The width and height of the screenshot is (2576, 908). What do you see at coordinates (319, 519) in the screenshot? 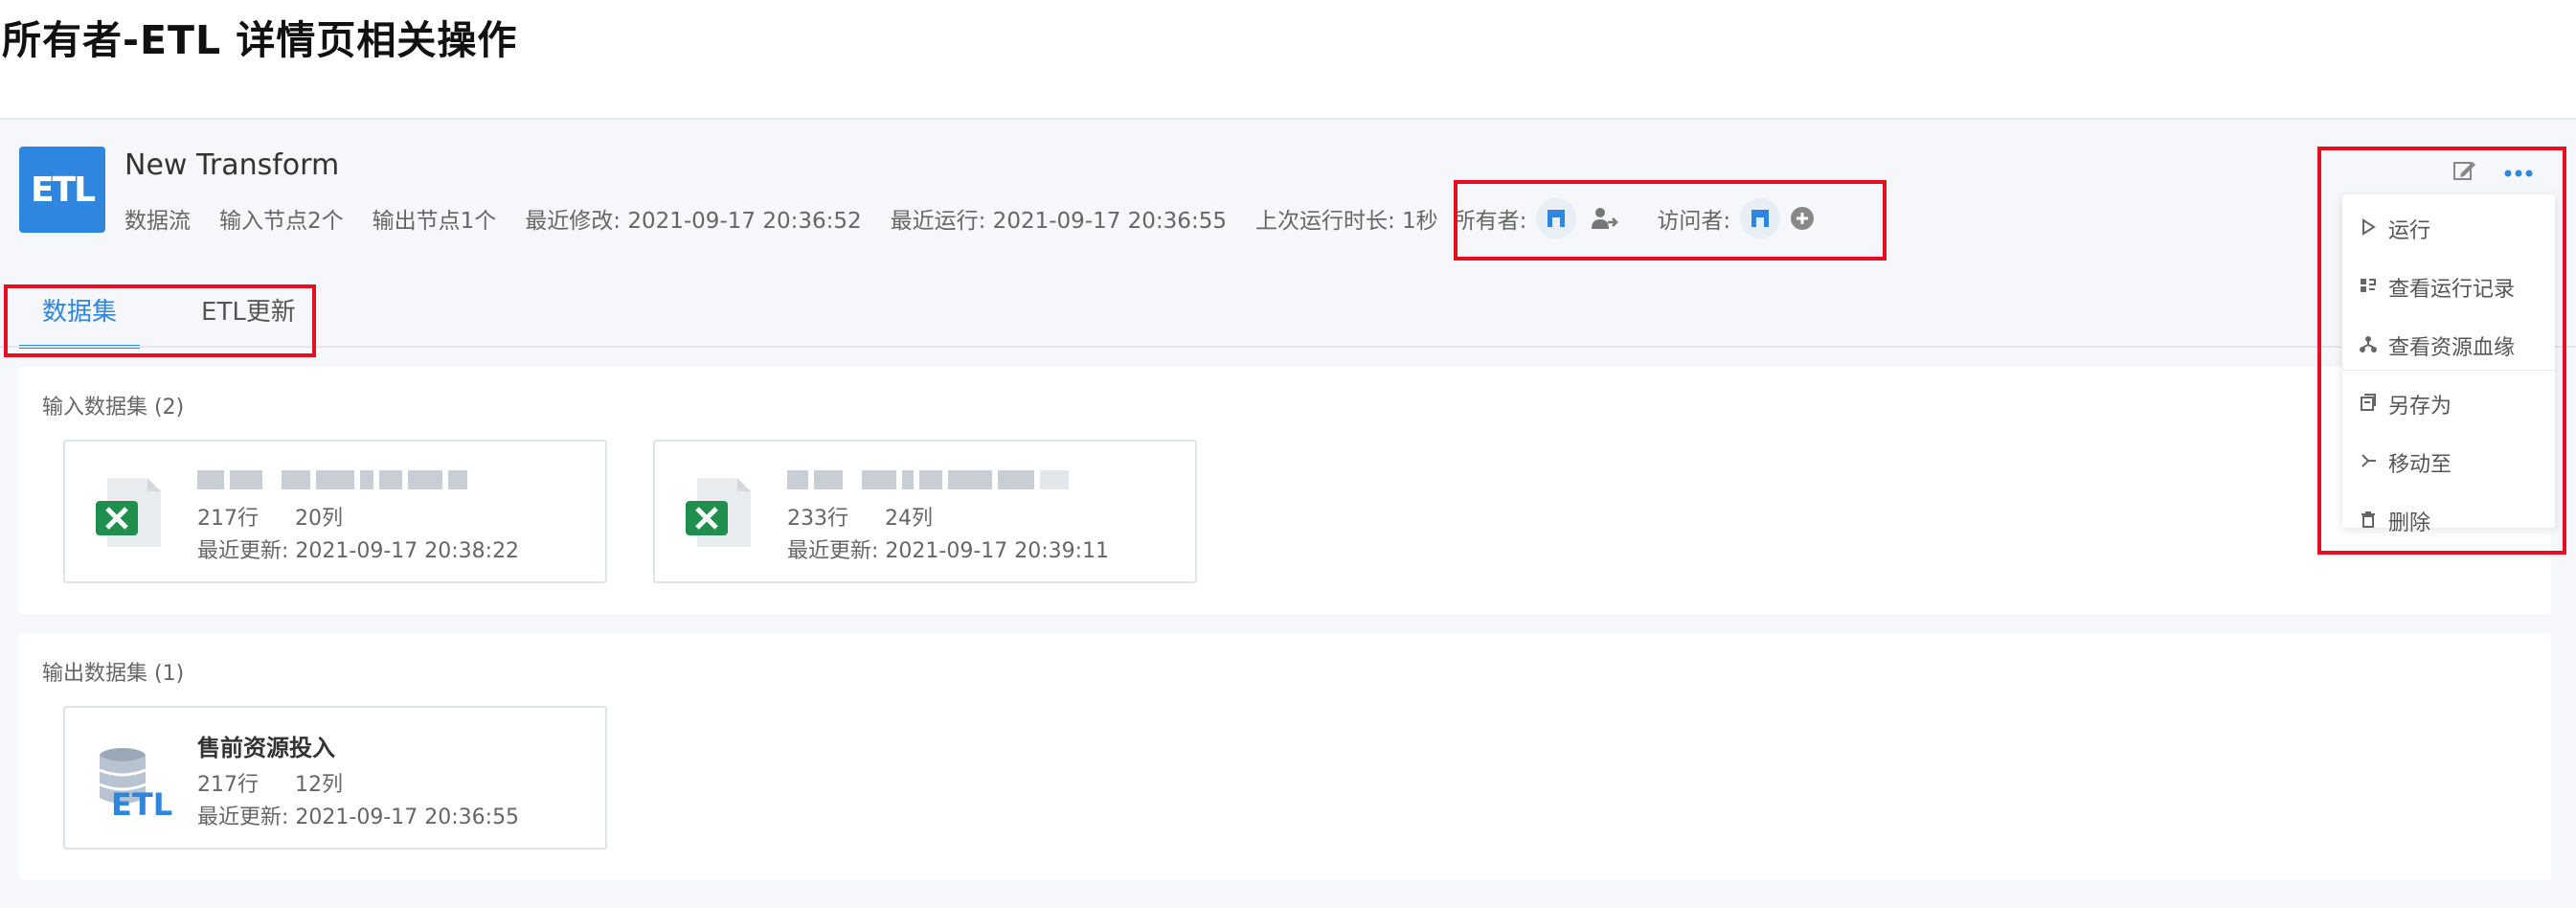
I see `column-count: 20列` at bounding box center [319, 519].